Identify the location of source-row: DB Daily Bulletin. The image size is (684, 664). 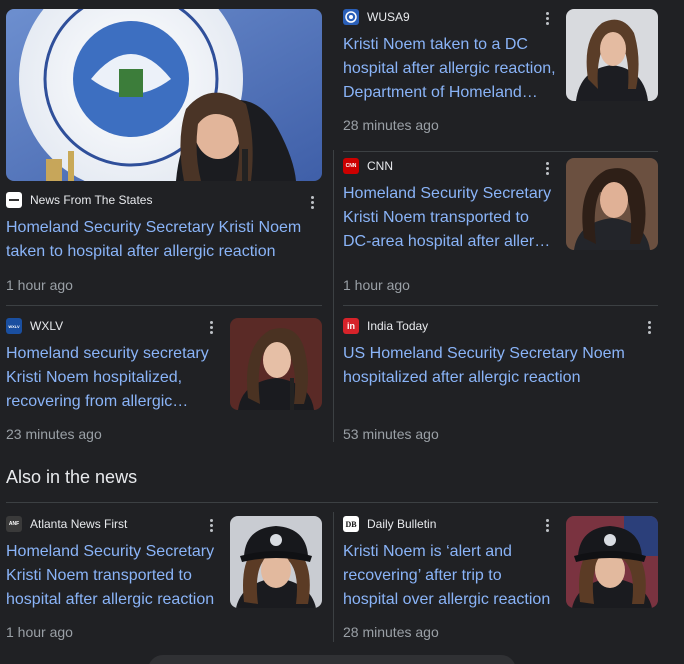
(389, 524).